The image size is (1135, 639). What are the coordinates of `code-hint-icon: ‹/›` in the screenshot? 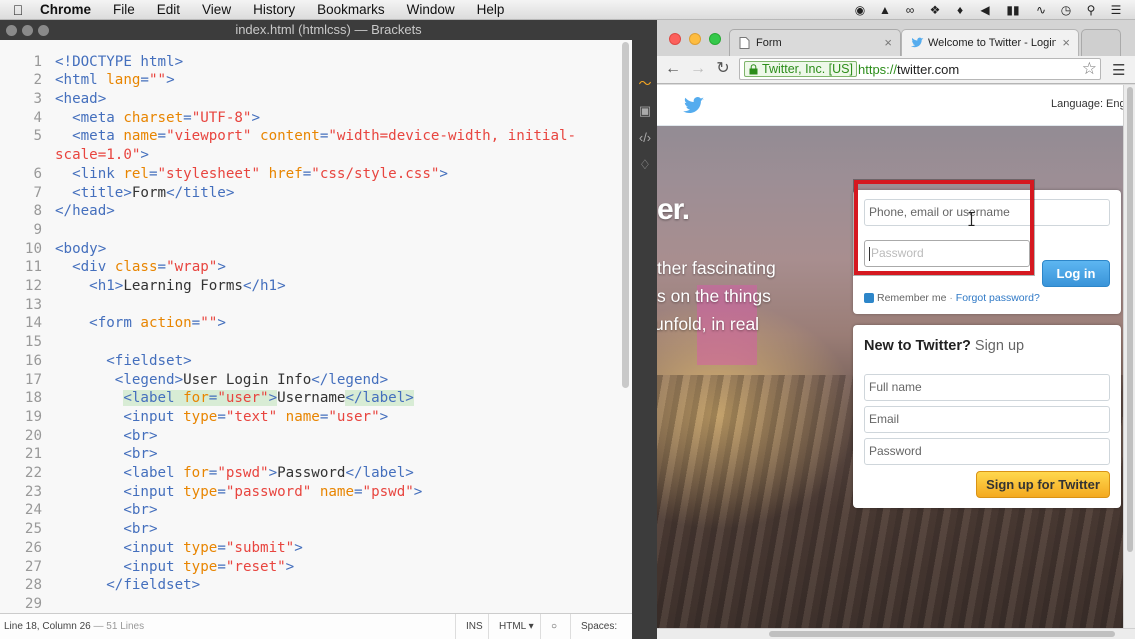 It's located at (645, 138).